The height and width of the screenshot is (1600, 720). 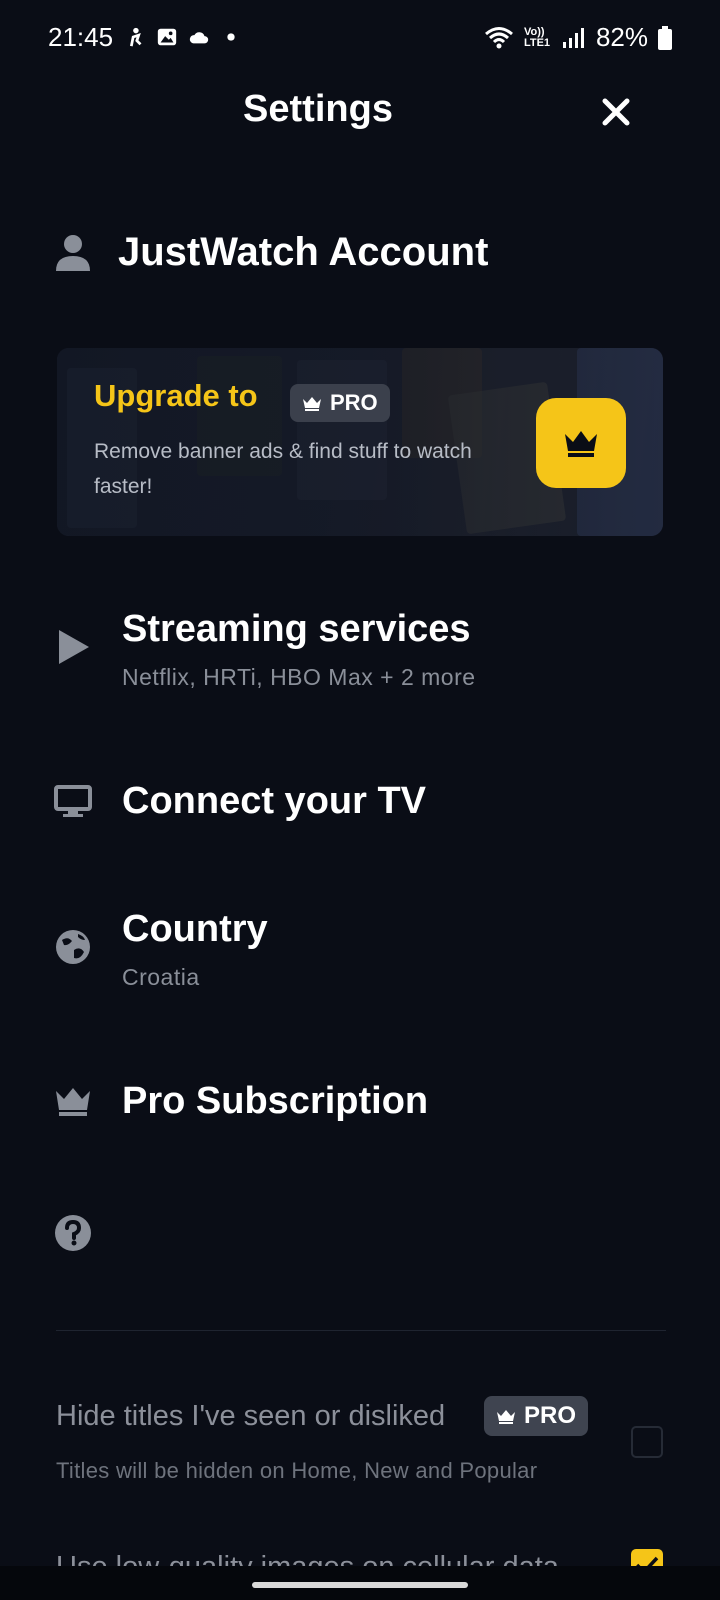 I want to click on connect-tv-row: Connect your TV, so click(x=360, y=805).